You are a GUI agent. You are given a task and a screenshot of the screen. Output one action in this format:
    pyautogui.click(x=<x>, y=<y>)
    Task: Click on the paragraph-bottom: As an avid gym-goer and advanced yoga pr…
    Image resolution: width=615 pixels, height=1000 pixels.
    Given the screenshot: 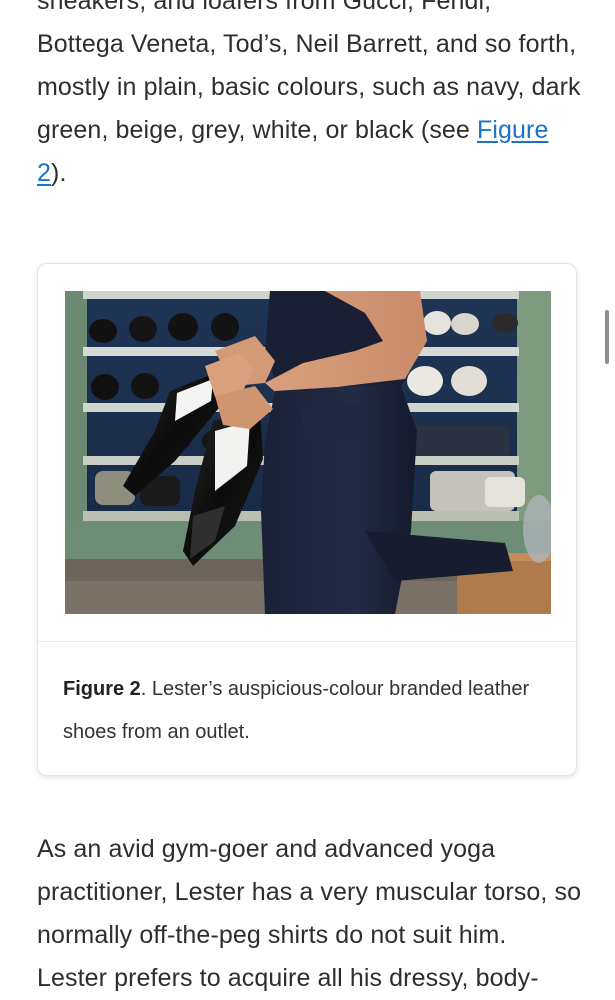 What is the action you would take?
    pyautogui.click(x=309, y=913)
    